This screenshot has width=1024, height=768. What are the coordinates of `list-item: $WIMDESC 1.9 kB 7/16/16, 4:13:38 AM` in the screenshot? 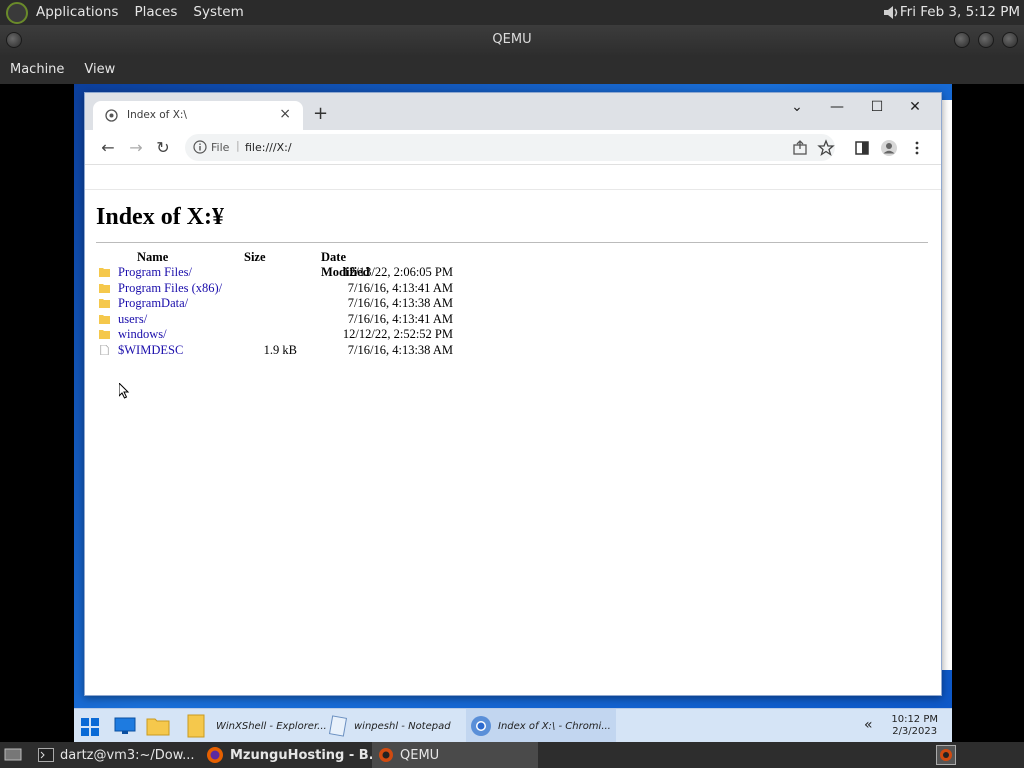 It's located at (297, 350).